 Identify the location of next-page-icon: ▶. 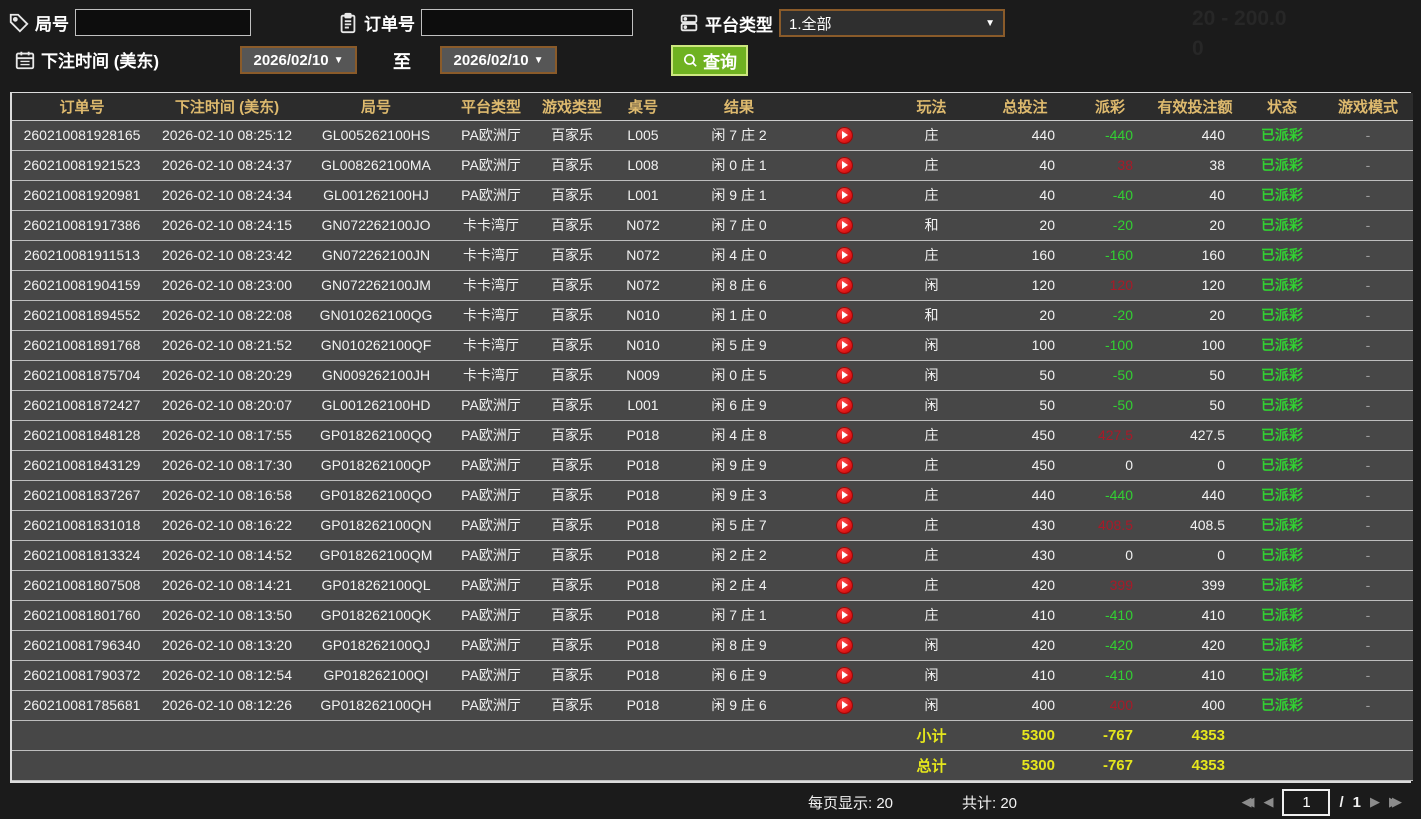
(1375, 802).